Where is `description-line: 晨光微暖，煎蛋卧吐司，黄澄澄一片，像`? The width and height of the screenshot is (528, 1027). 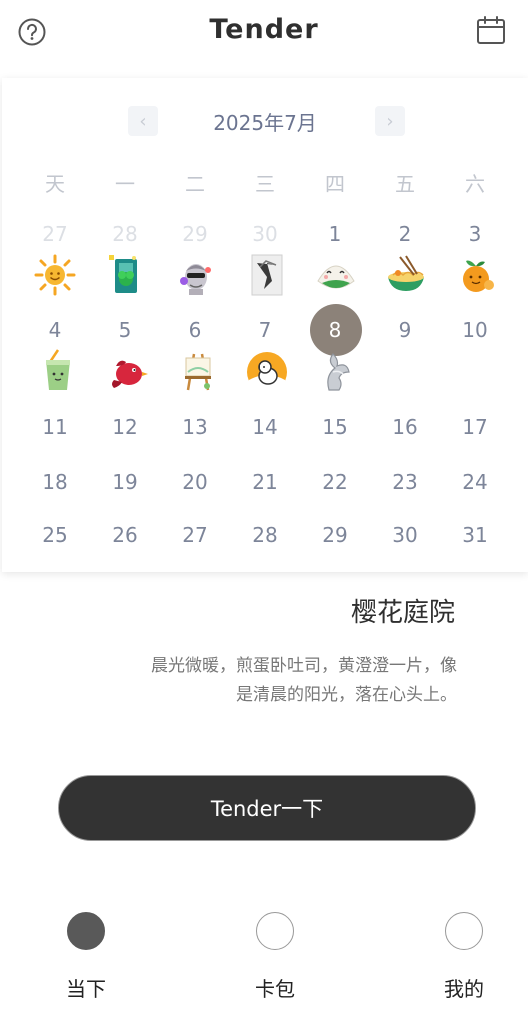
description-line: 晨光微暖，煎蛋卧吐司，黄澄澄一片，像 is located at coordinates (304, 666).